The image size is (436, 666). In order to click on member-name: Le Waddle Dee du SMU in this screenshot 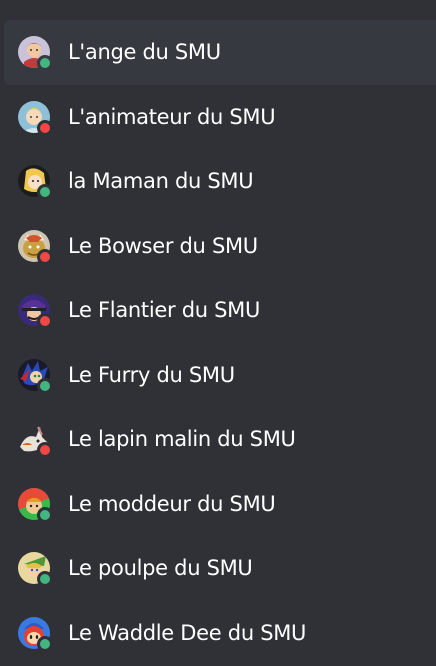, I will do `click(187, 632)`.